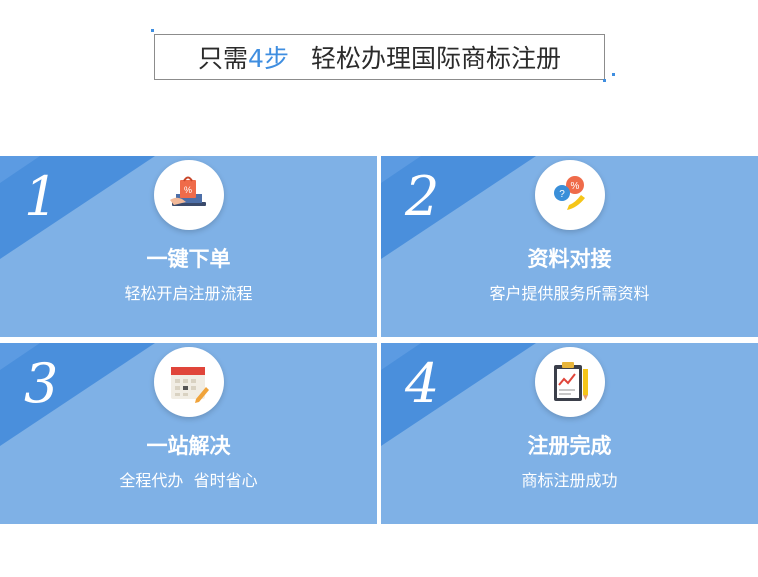  What do you see at coordinates (569, 446) in the screenshot?
I see `step-title: 注册完成` at bounding box center [569, 446].